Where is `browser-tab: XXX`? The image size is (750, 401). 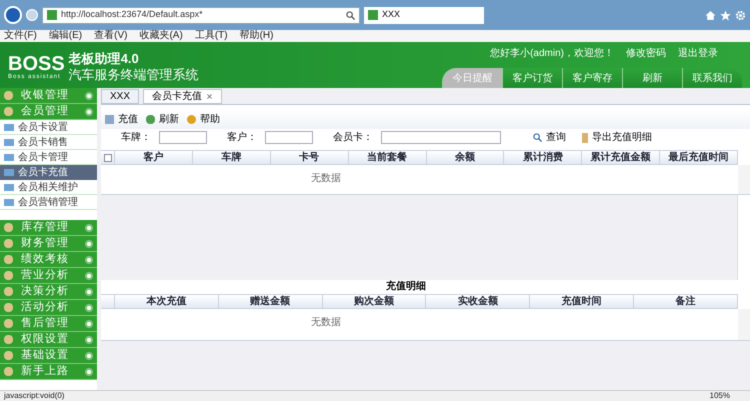
browser-tab: XXX is located at coordinates (424, 15).